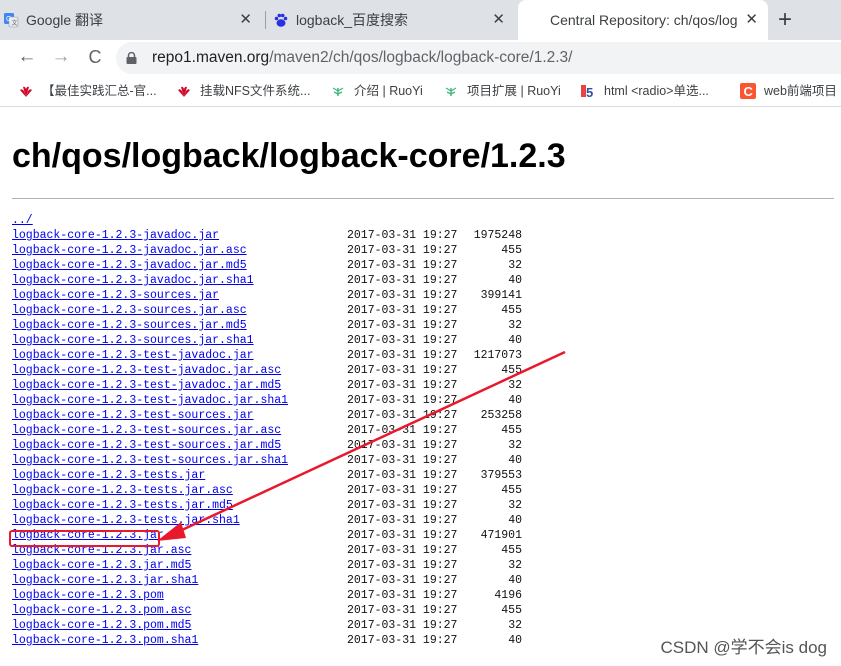 This screenshot has width=841, height=666. What do you see at coordinates (115, 235) in the screenshot?
I see `file-link: logback-core-1.2.3-javadoc.jar` at bounding box center [115, 235].